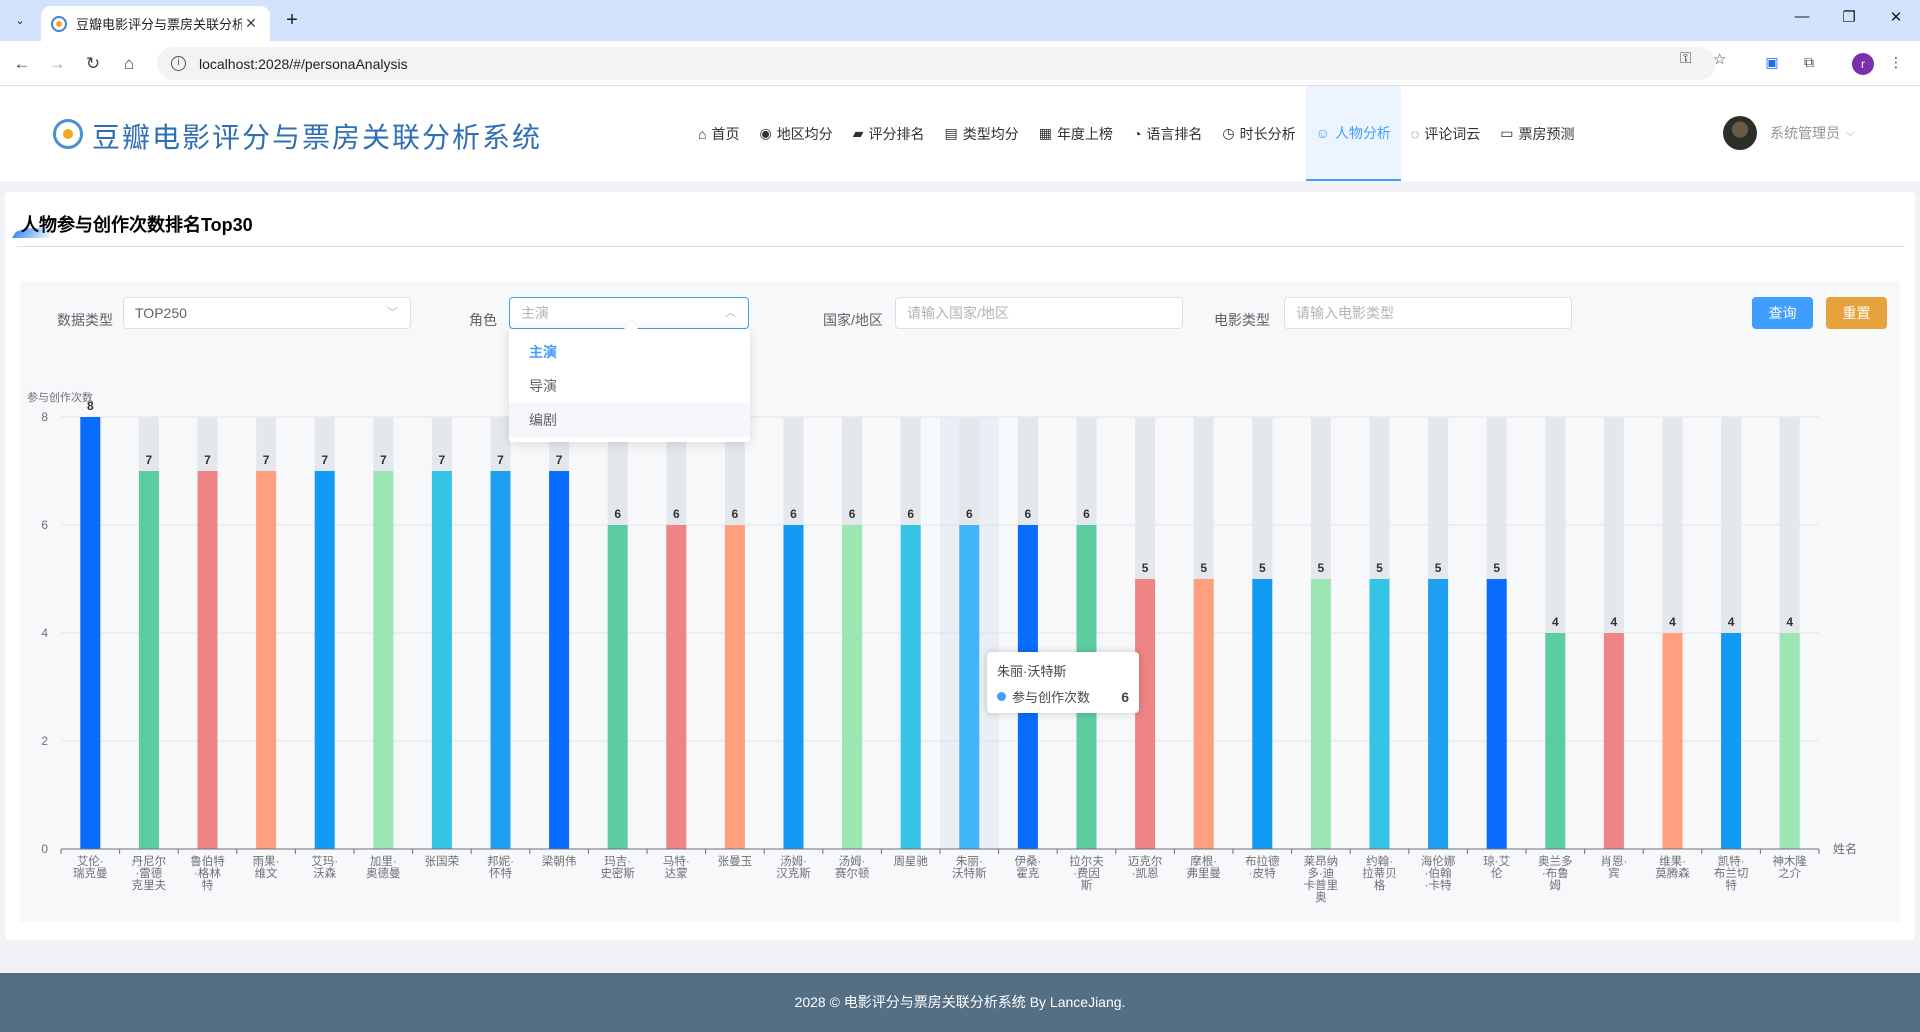 The width and height of the screenshot is (1920, 1032). Describe the element at coordinates (93, 64) in the screenshot. I see `reload-icon: ↻` at that location.